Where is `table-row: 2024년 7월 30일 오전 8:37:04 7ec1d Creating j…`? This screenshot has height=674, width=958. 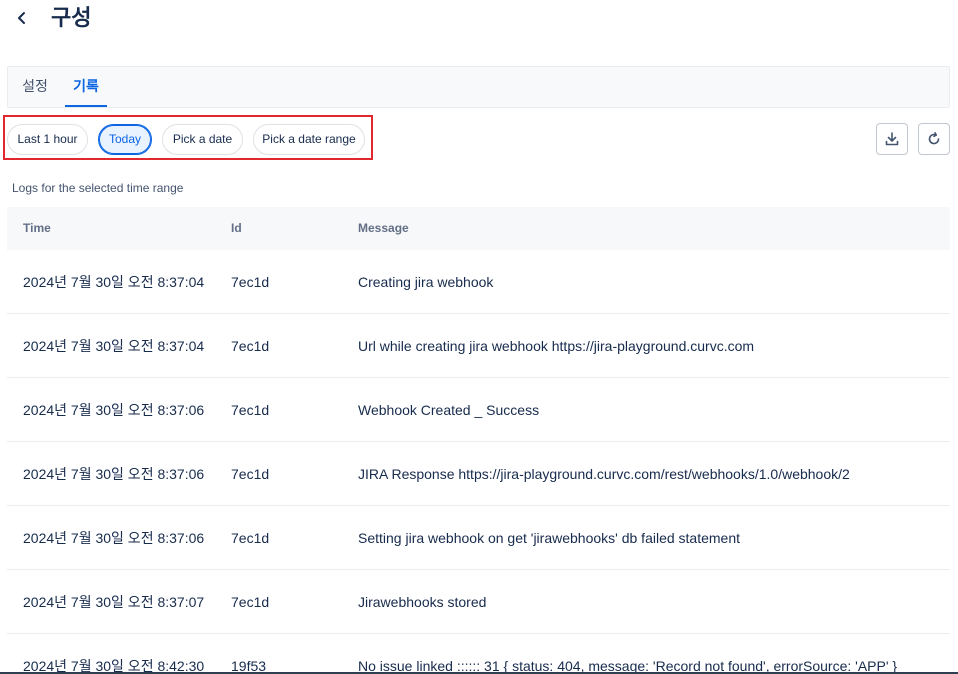
table-row: 2024년 7월 30일 오전 8:37:04 7ec1d Creating j… is located at coordinates (478, 282).